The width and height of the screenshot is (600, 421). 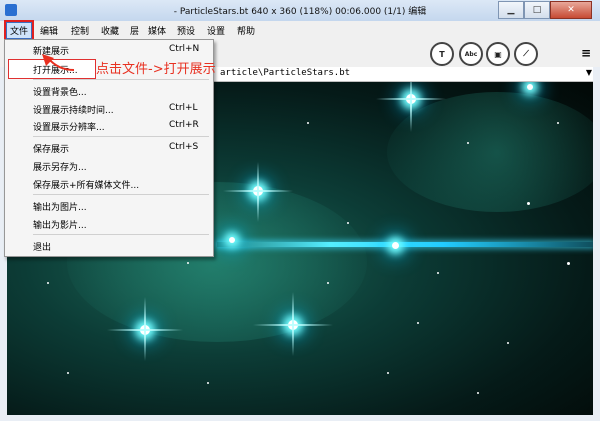 What do you see at coordinates (589, 72) in the screenshot?
I see `dropdown-arrow-icon: ▼` at bounding box center [589, 72].